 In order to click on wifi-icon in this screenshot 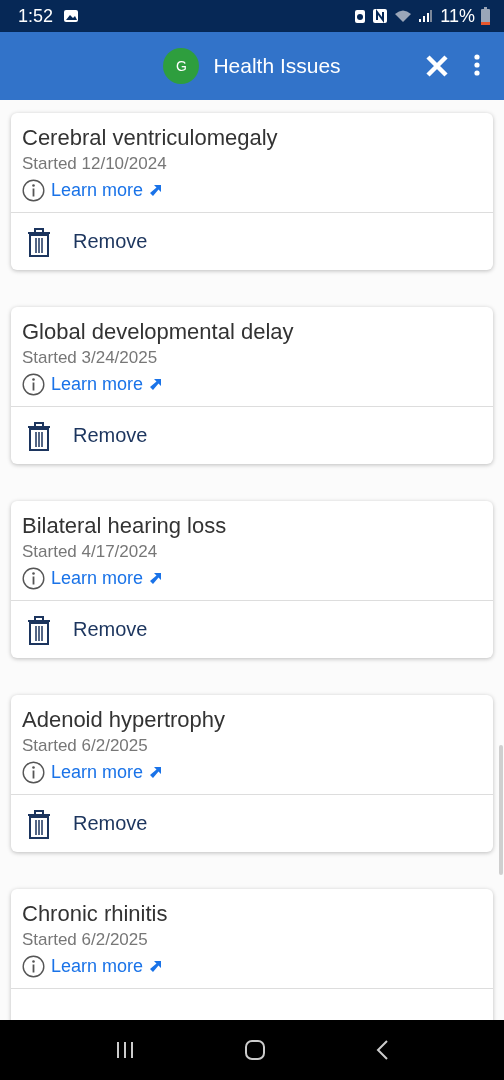, I will do `click(403, 16)`.